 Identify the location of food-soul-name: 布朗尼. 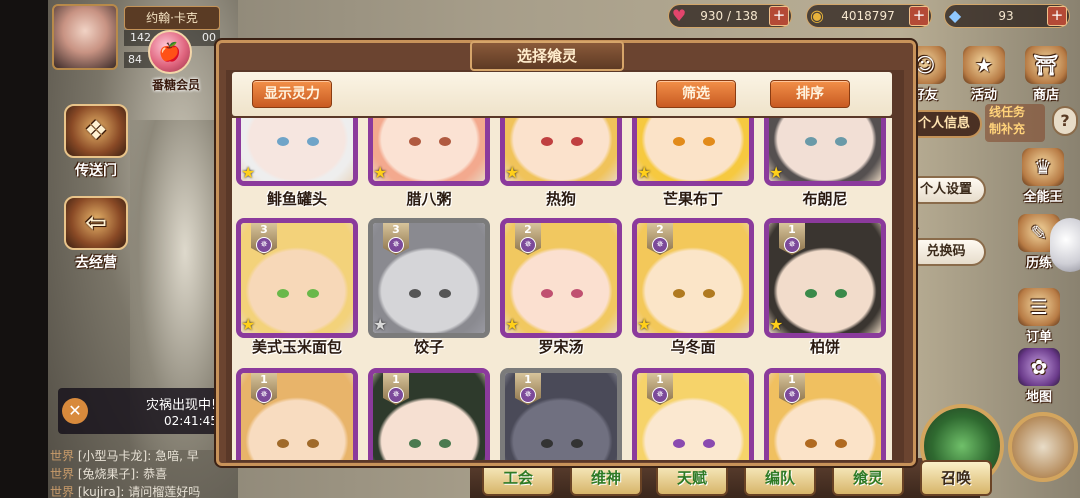
(825, 199).